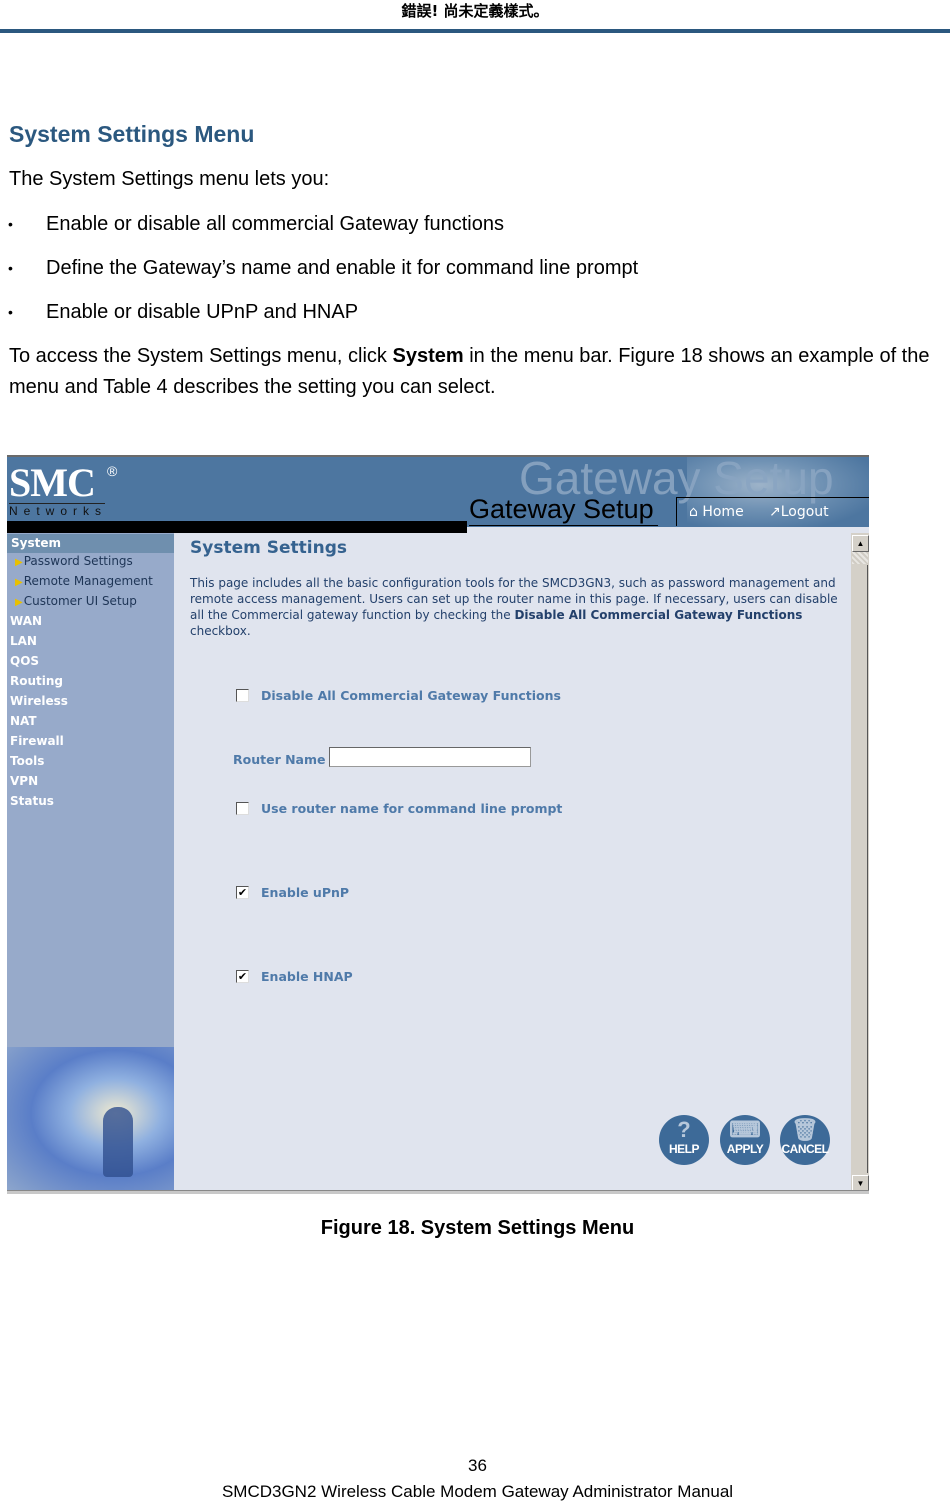 The width and height of the screenshot is (950, 1503). Describe the element at coordinates (428, 356) in the screenshot. I see `access-bold: System` at that location.